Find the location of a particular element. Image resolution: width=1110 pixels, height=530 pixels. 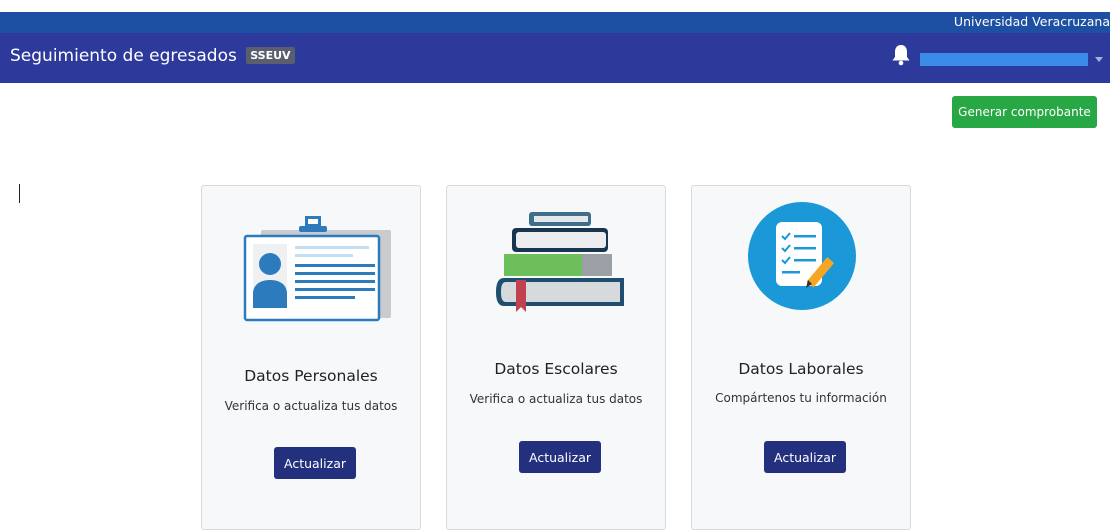

text-cursor is located at coordinates (19, 193).